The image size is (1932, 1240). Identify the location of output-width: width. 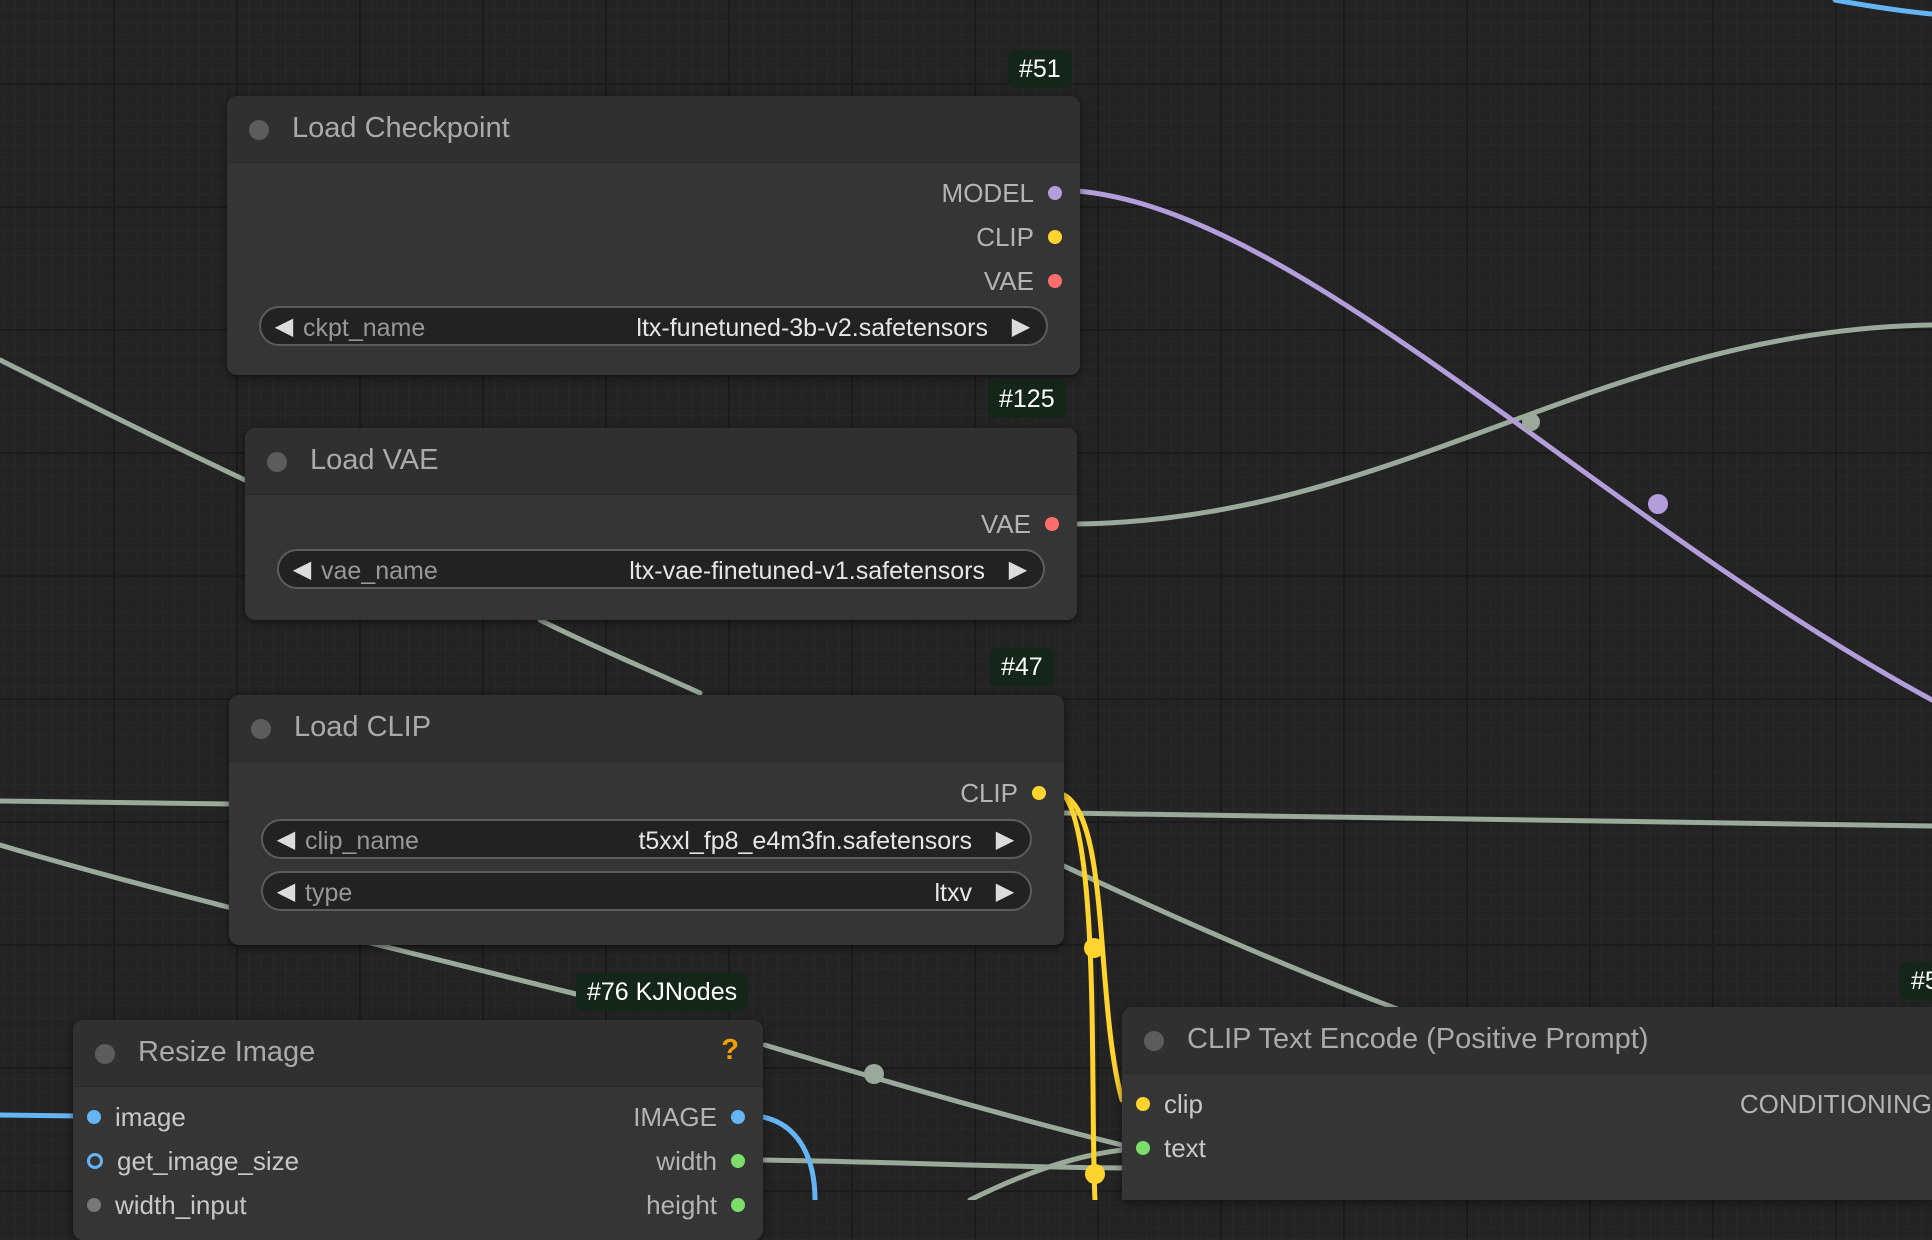
(700, 1161).